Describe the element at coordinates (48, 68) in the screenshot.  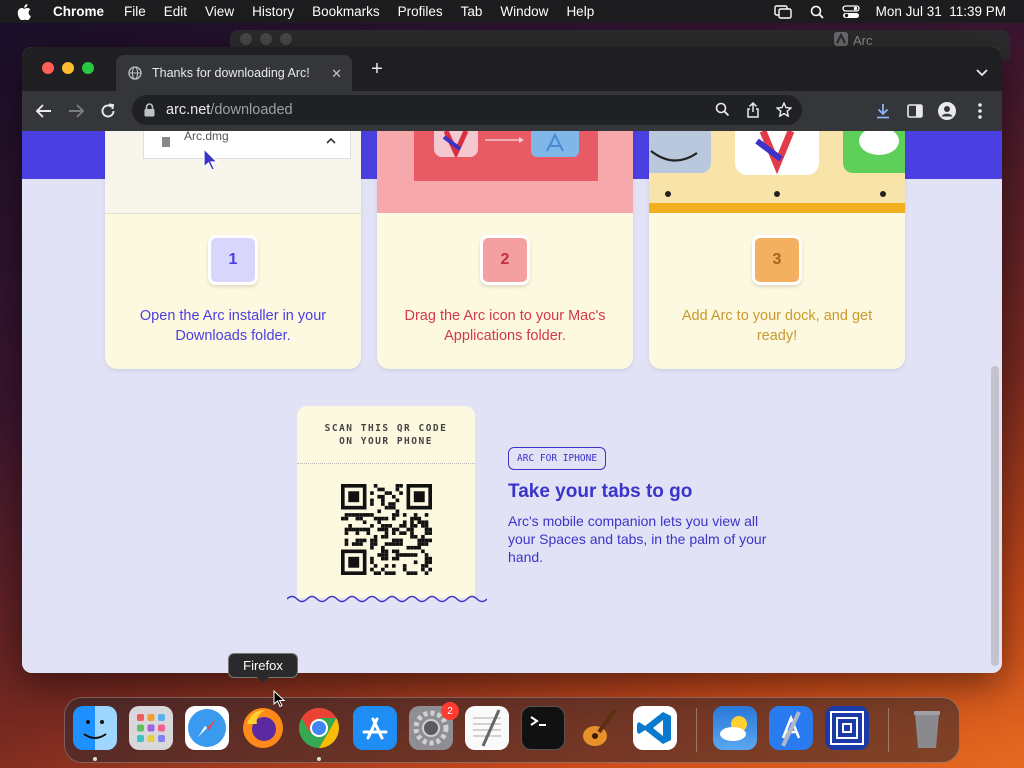
I see `close-window-button` at that location.